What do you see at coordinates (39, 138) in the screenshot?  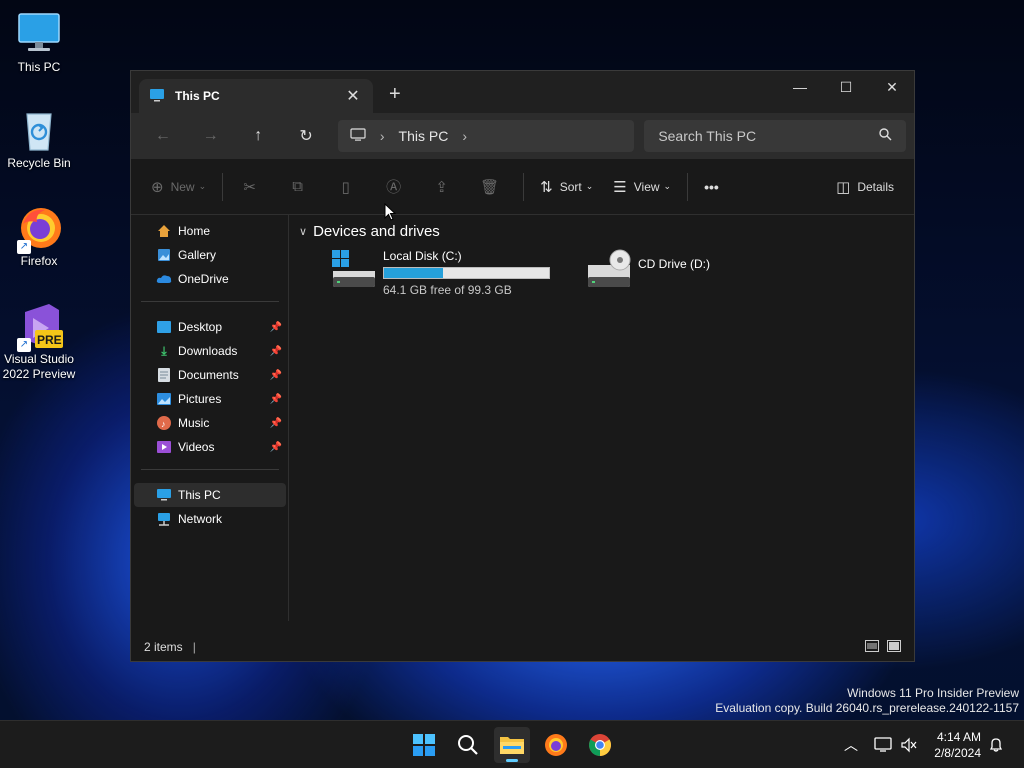 I see `desktop-icon-recycle-bin: Recycle Bin` at bounding box center [39, 138].